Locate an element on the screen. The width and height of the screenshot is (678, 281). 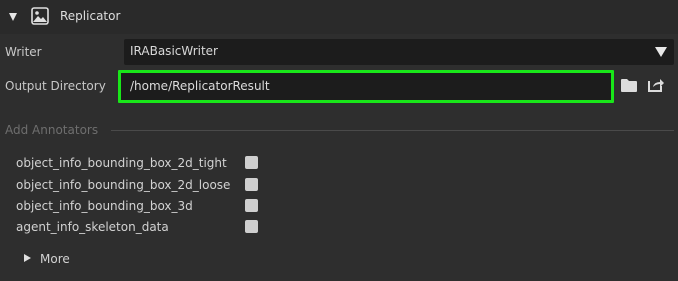
more-toggle: More is located at coordinates (55, 259).